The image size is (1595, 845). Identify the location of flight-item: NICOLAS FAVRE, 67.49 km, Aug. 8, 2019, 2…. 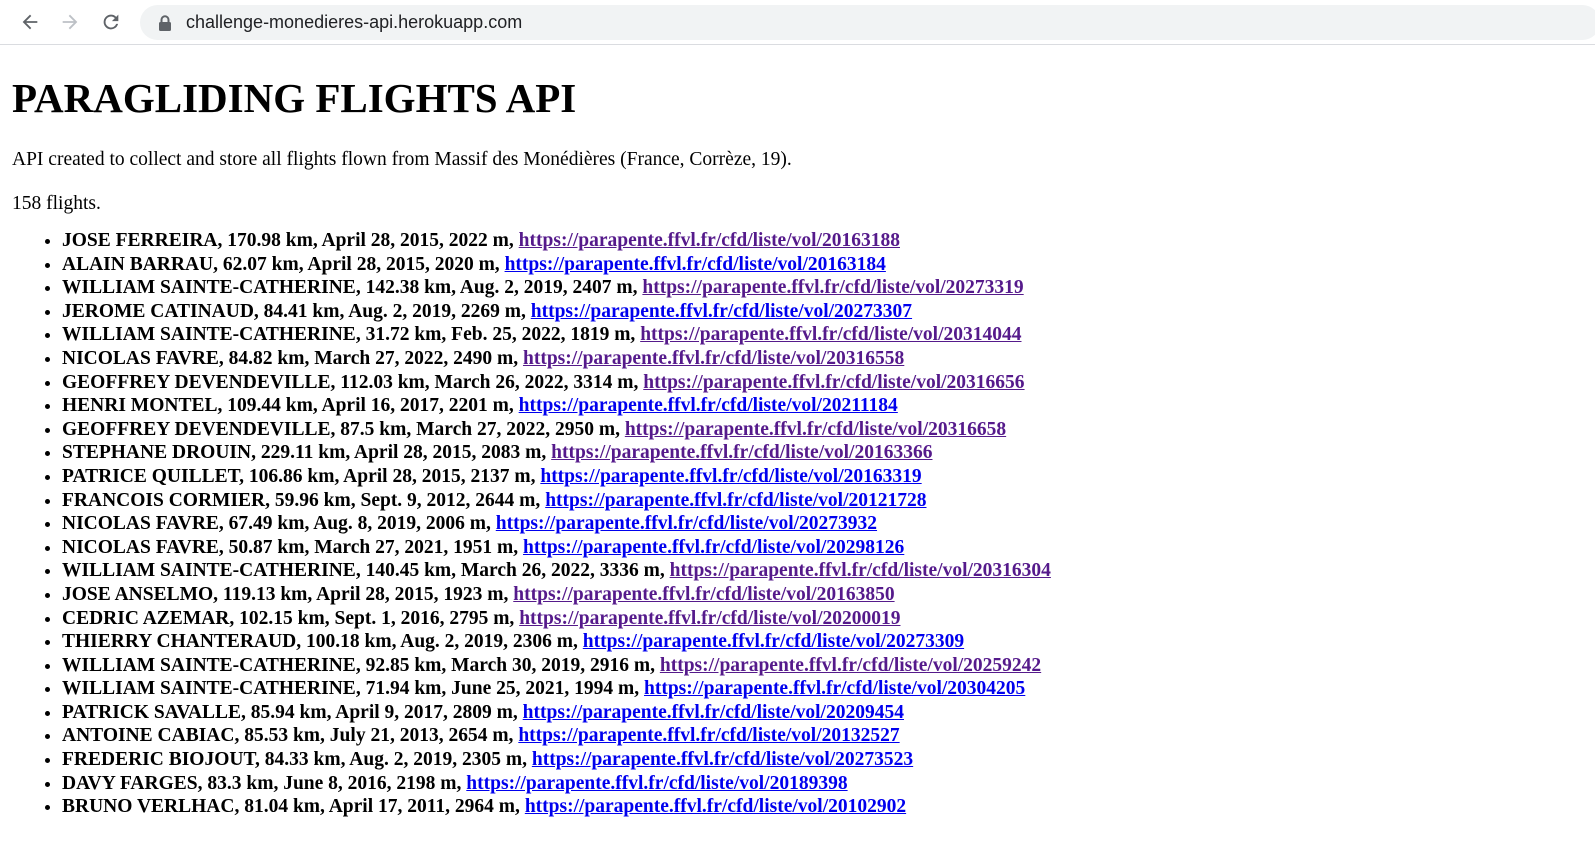
(828, 524).